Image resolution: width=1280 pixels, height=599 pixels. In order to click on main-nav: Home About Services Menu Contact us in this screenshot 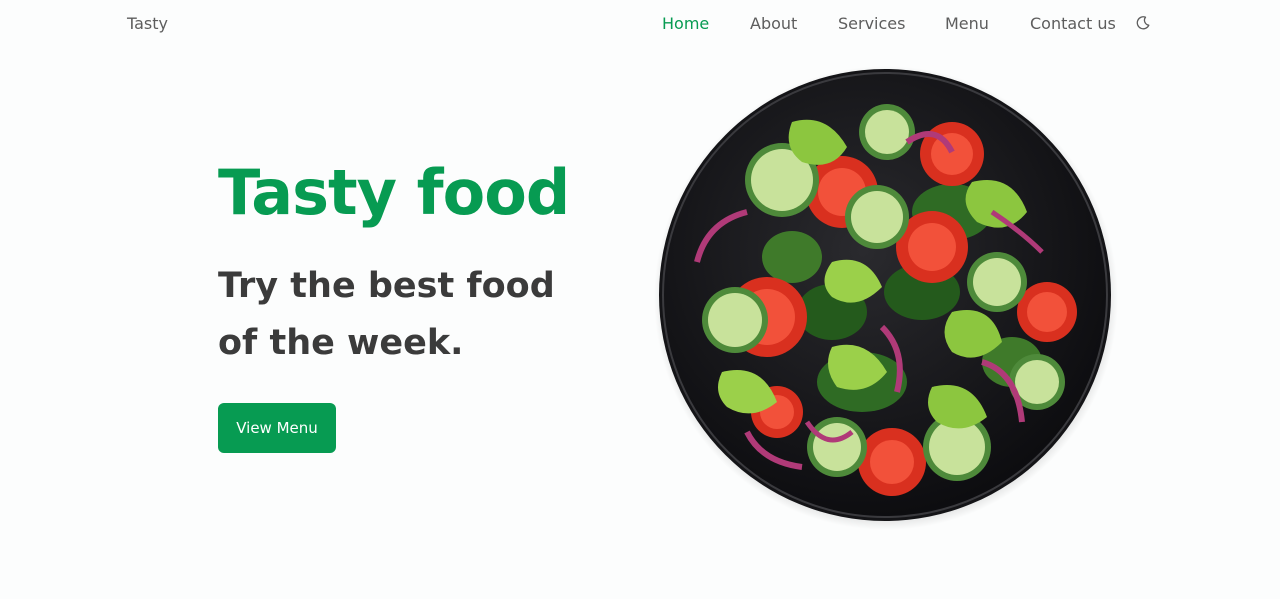, I will do `click(640, 26)`.